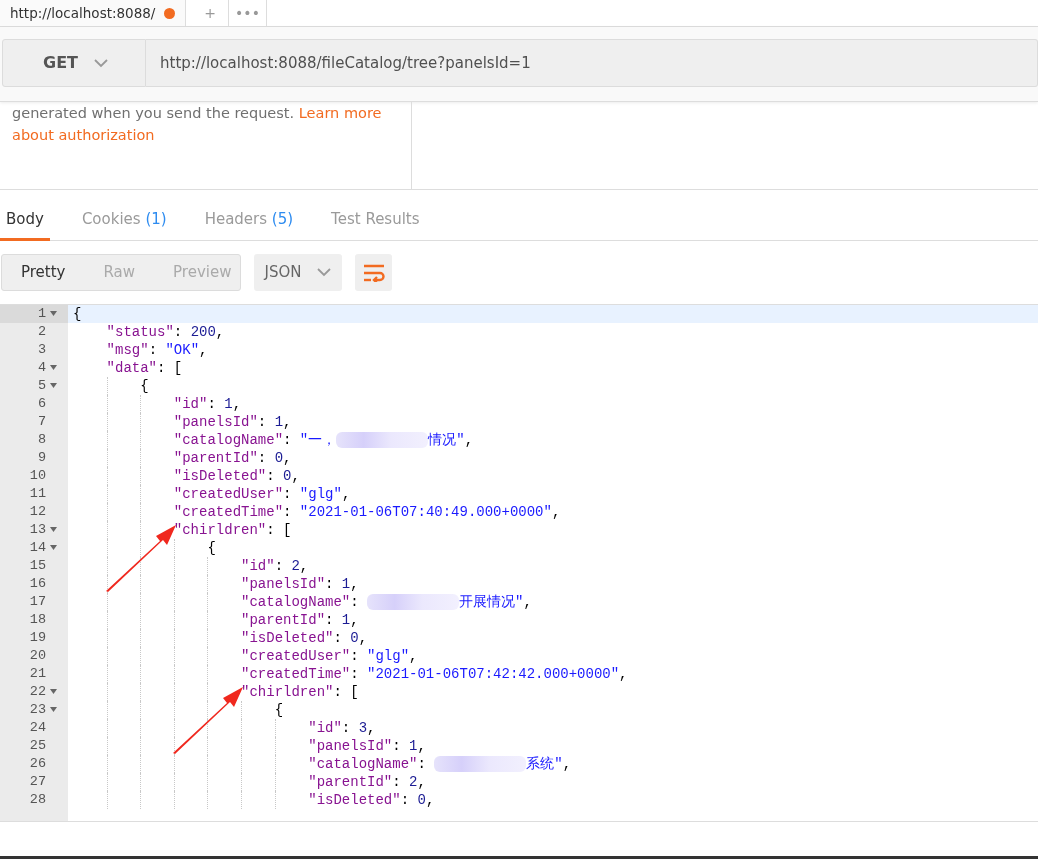  Describe the element at coordinates (41, 368) in the screenshot. I see `line-number: 4` at that location.